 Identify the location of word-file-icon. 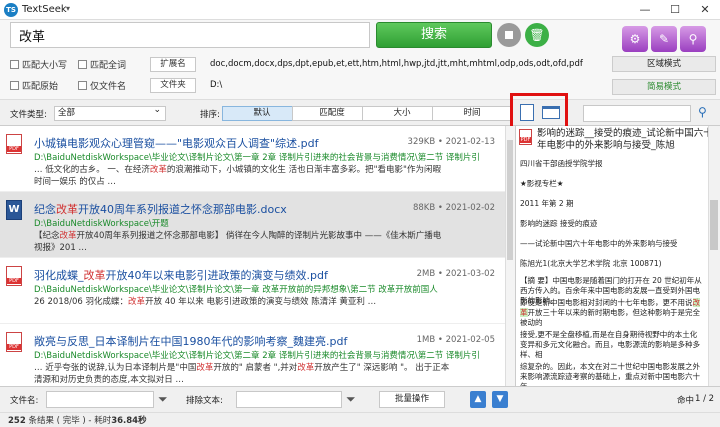
(14, 210).